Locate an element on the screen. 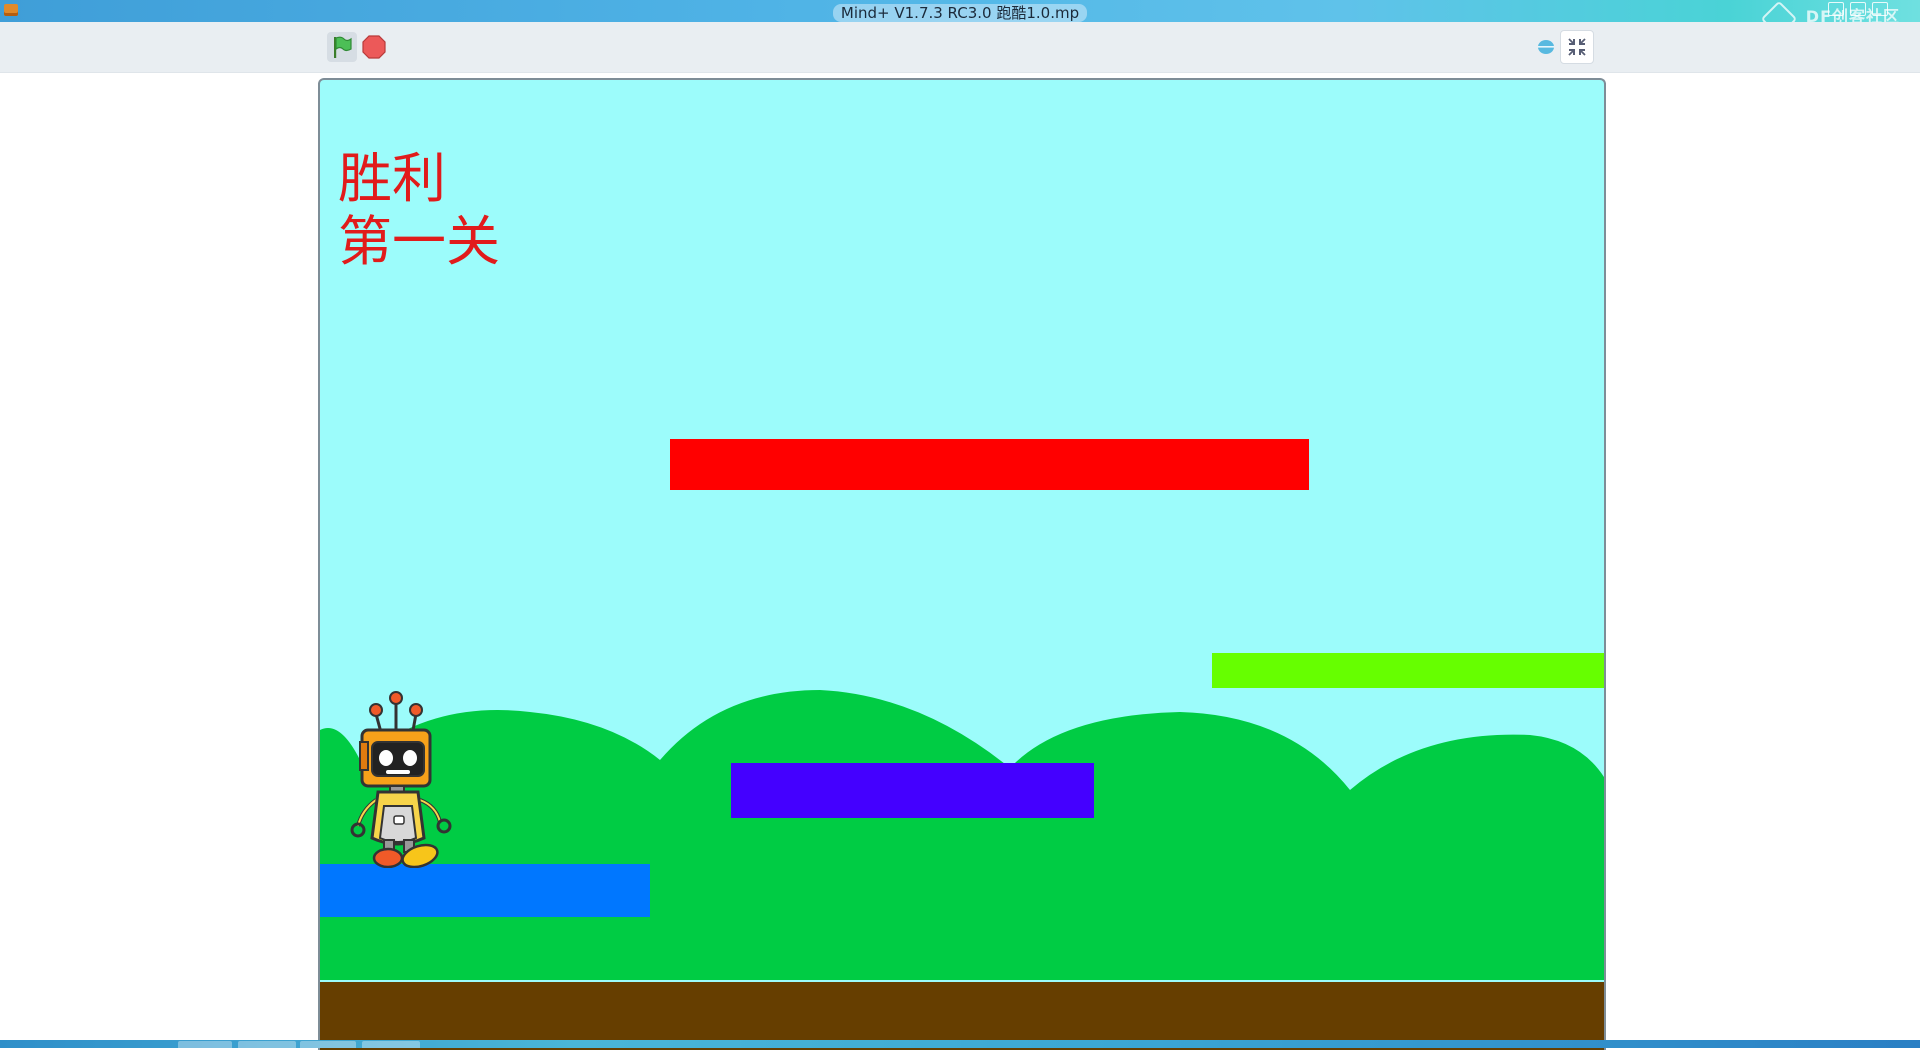 This screenshot has height=1050, width=1920. window-title-text: Mind+ V1.7.3 RC3.0 跑酷1.0.mp is located at coordinates (960, 13).